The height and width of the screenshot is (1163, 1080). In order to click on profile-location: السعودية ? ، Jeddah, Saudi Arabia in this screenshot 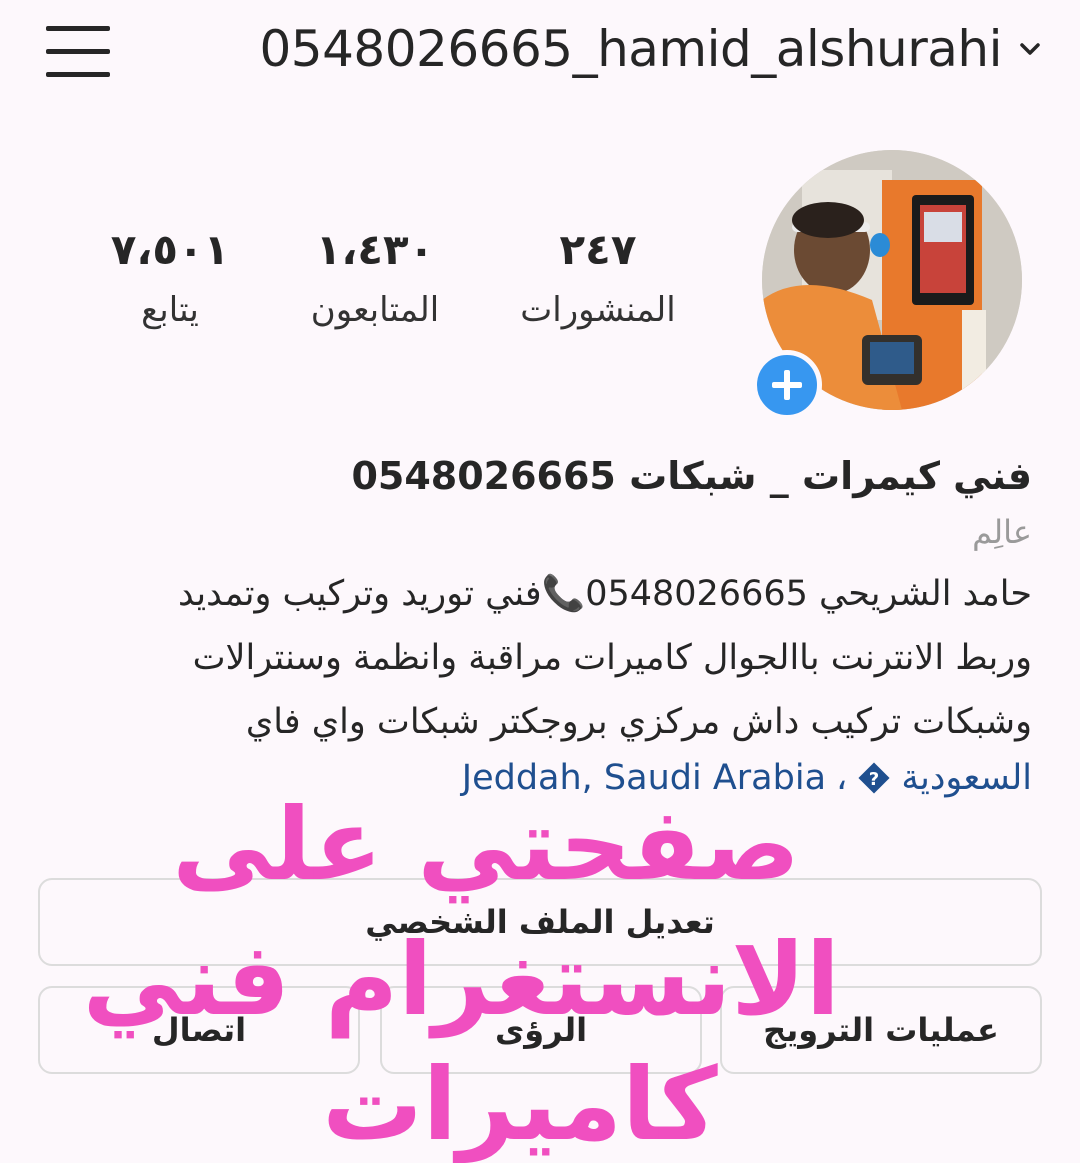, I will do `click(536, 778)`.